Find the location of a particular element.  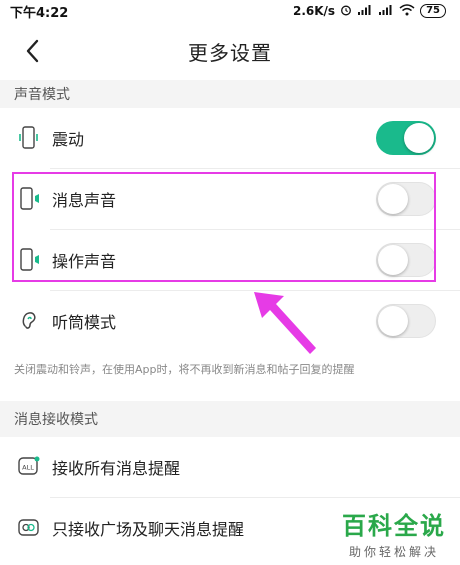

setting-label: 操作声音 is located at coordinates (84, 261).